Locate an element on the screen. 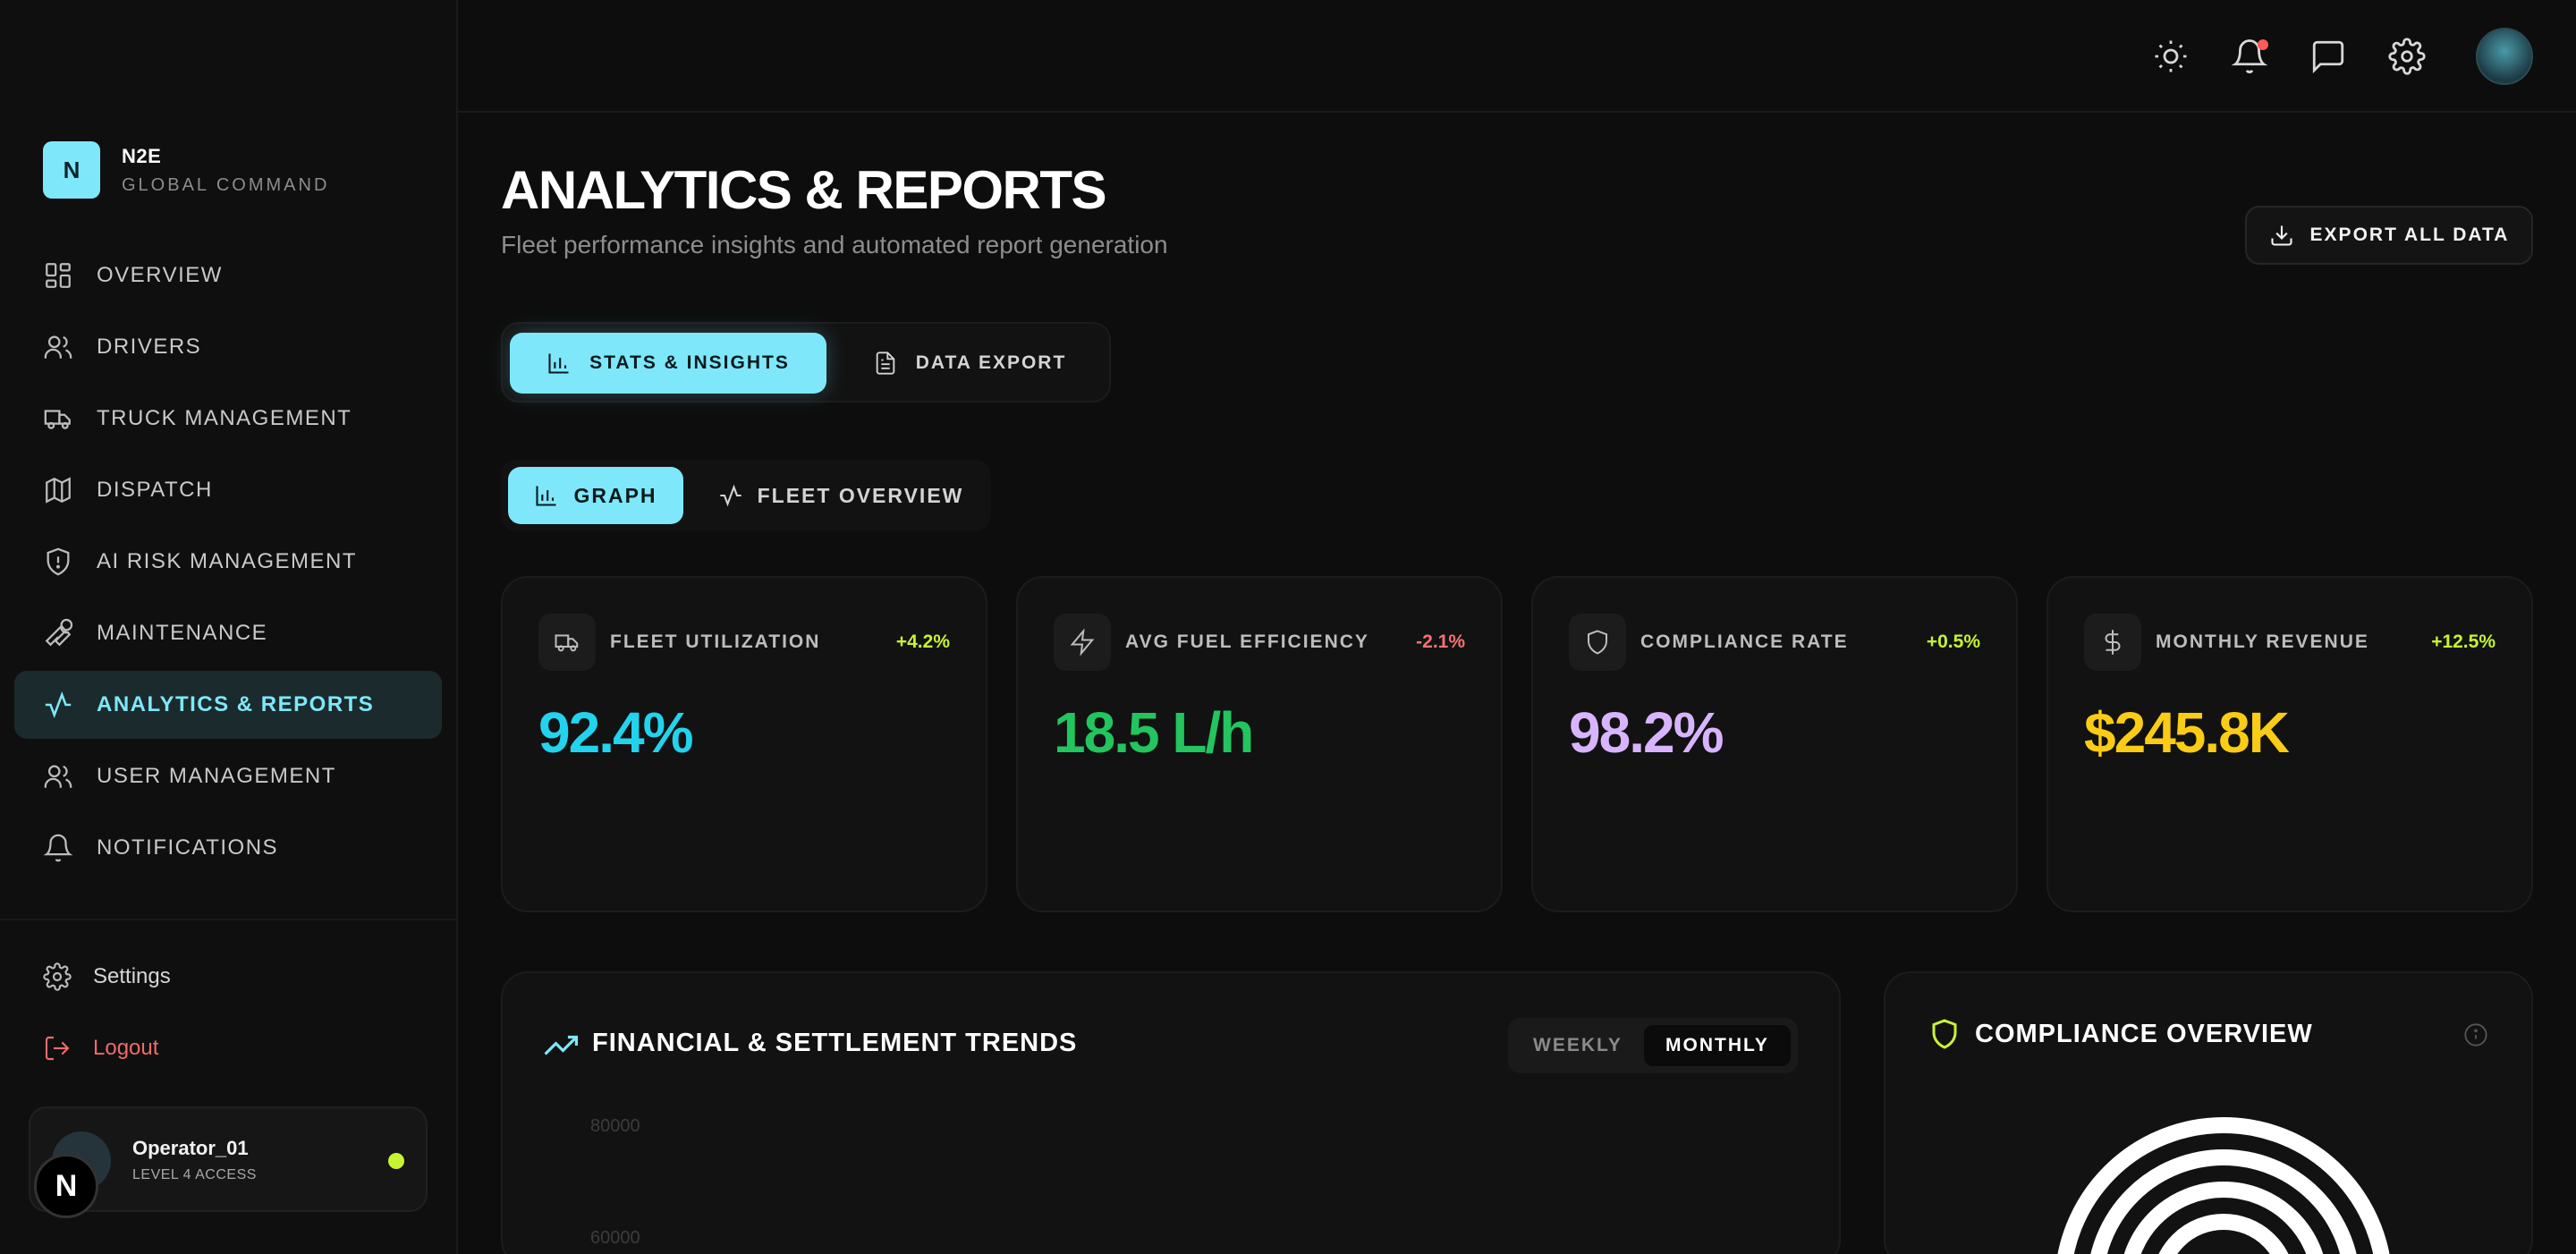 Image resolution: width=2576 pixels, height=1254 pixels. shield-alert-icon is located at coordinates (58, 561).